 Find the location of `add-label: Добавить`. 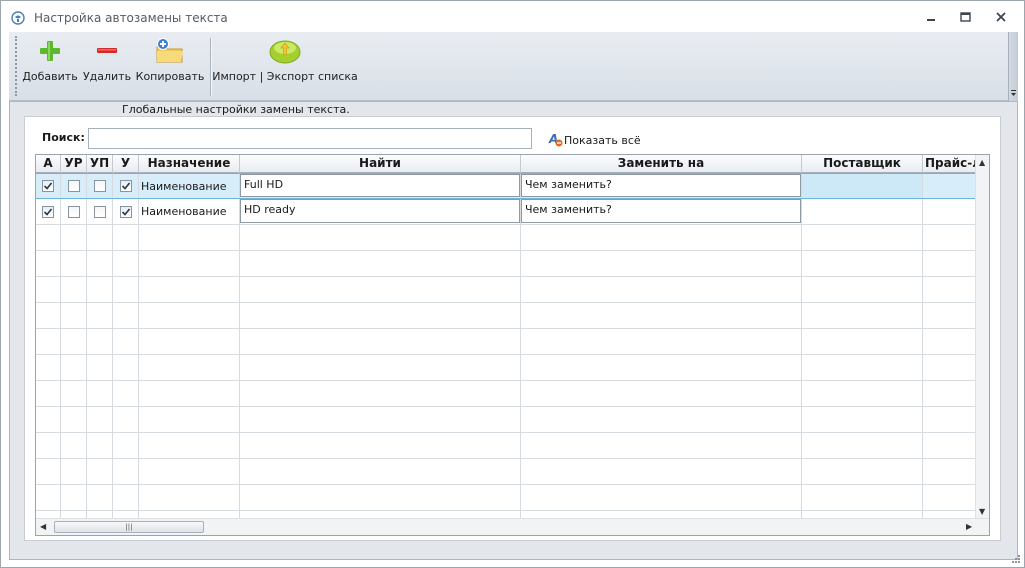

add-label: Добавить is located at coordinates (50, 76).